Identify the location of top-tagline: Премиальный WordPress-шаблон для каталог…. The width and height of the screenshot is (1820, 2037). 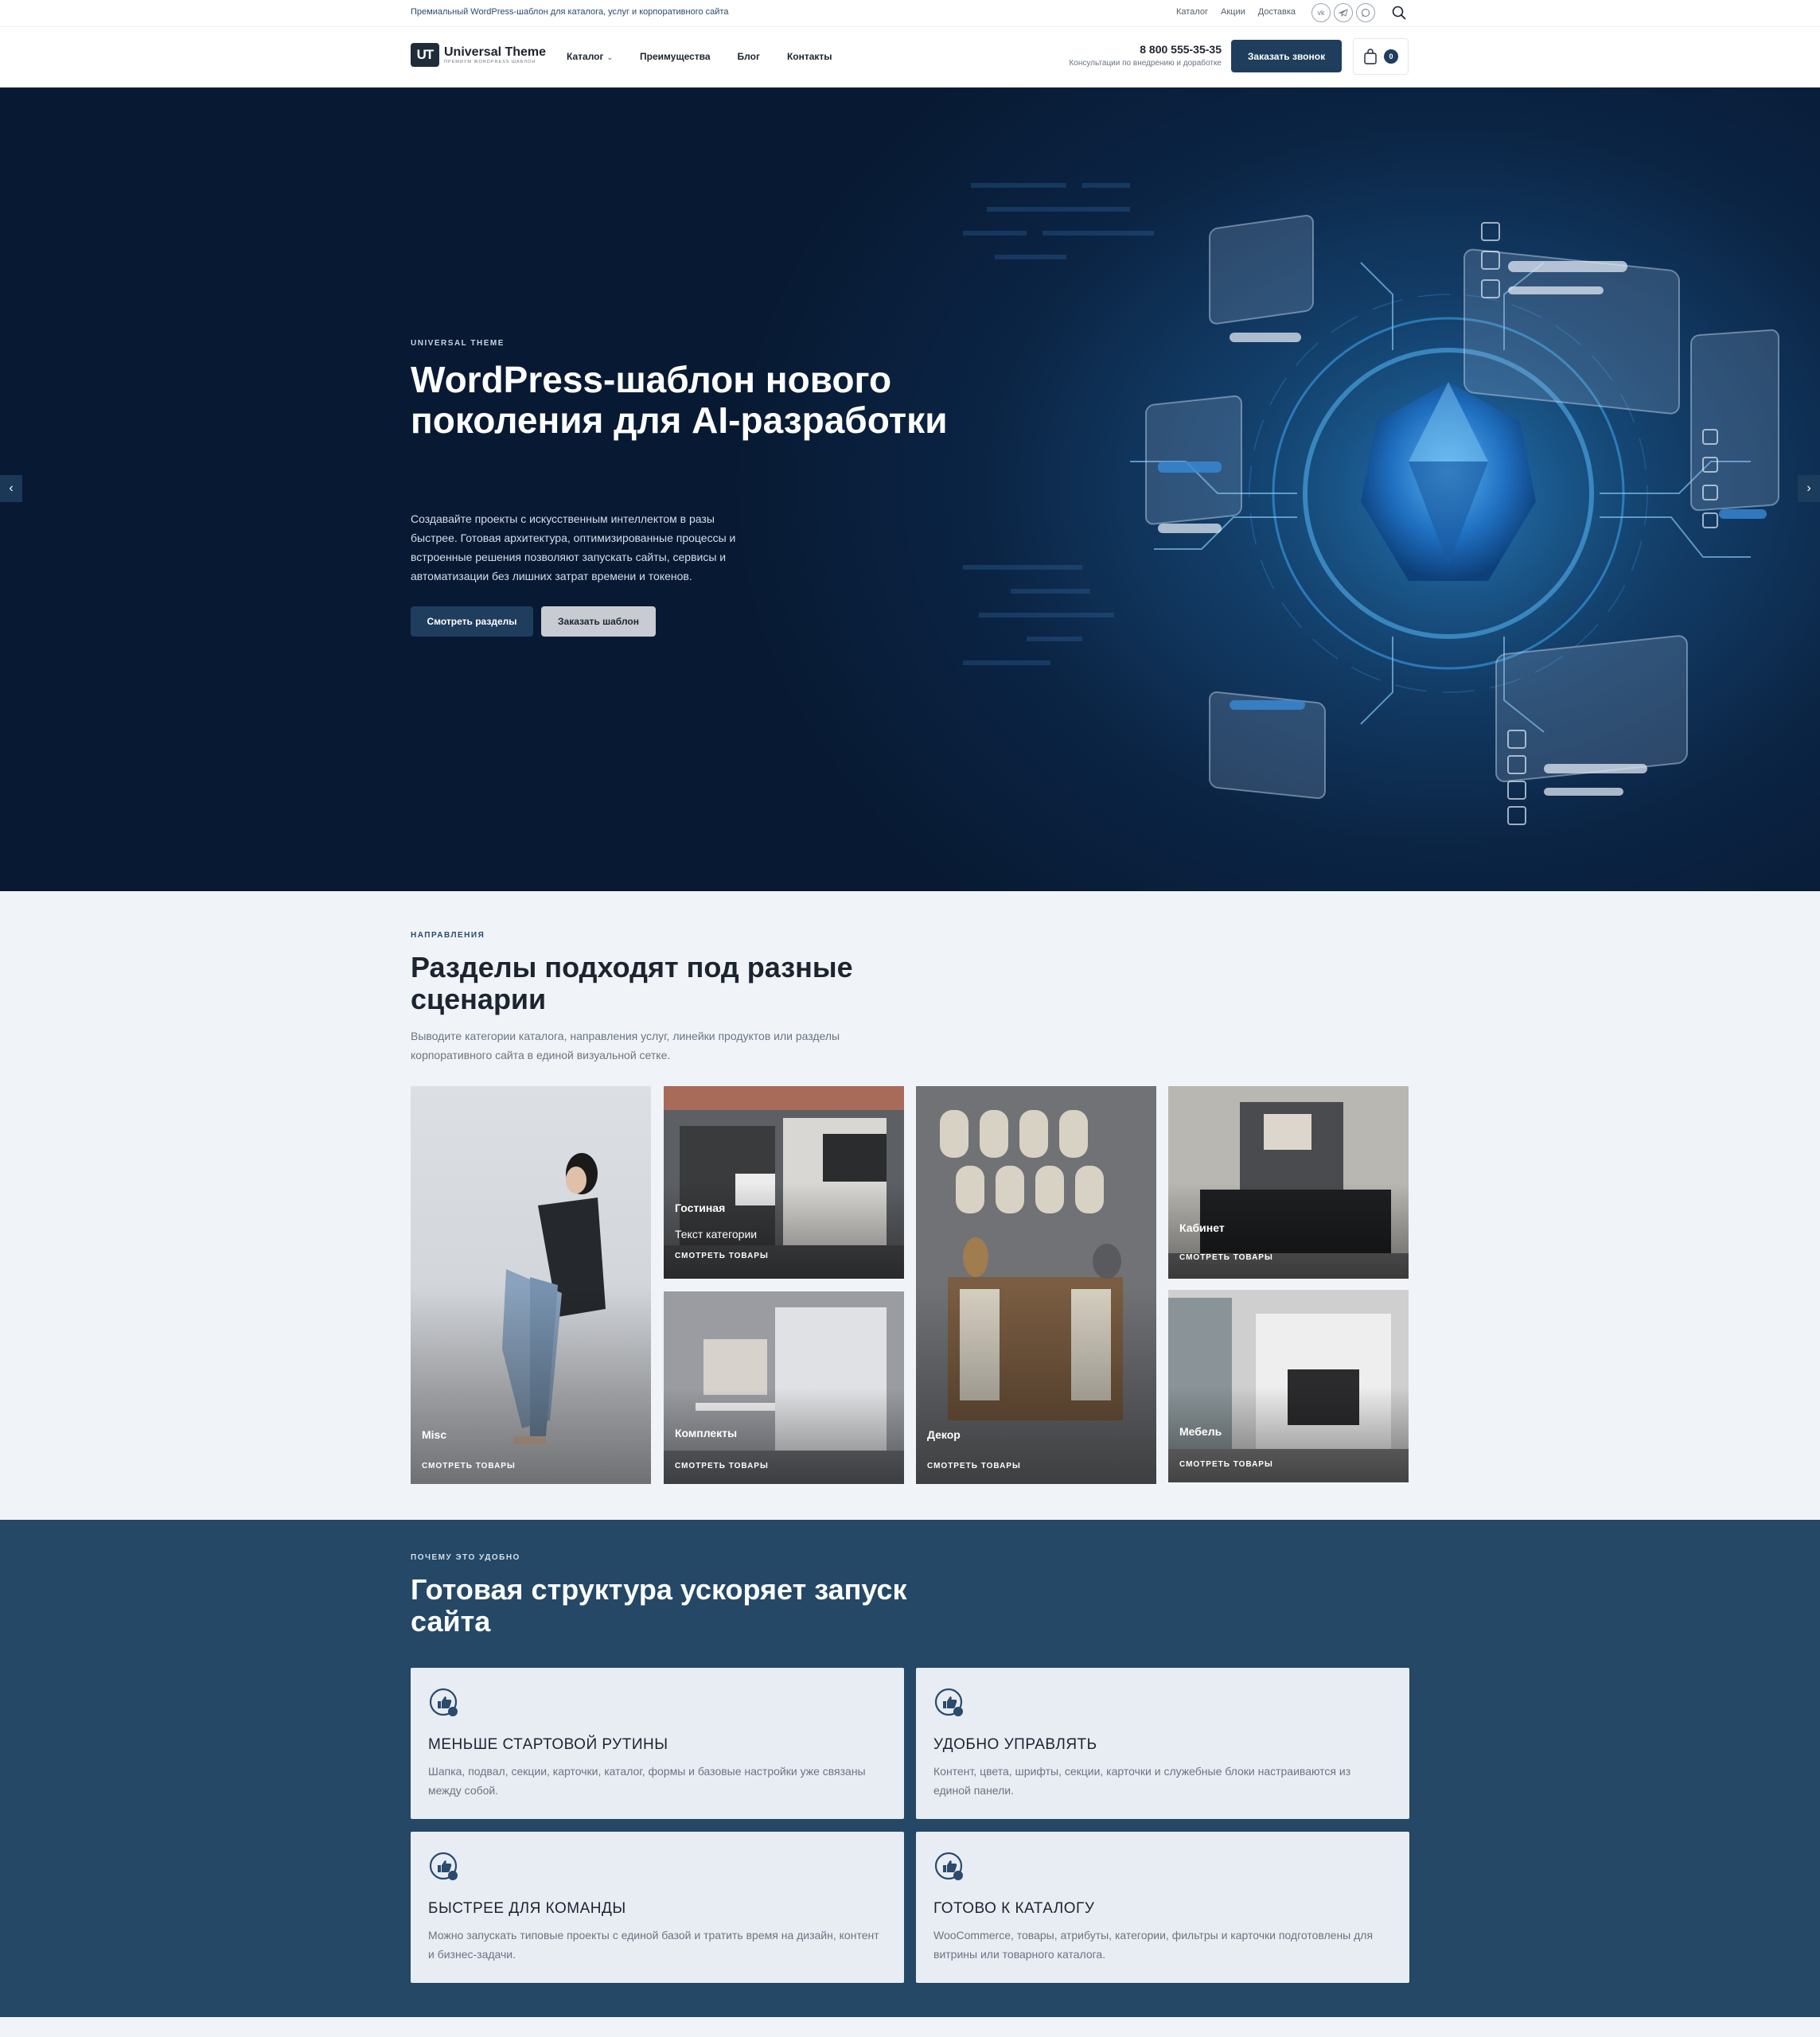
(570, 12).